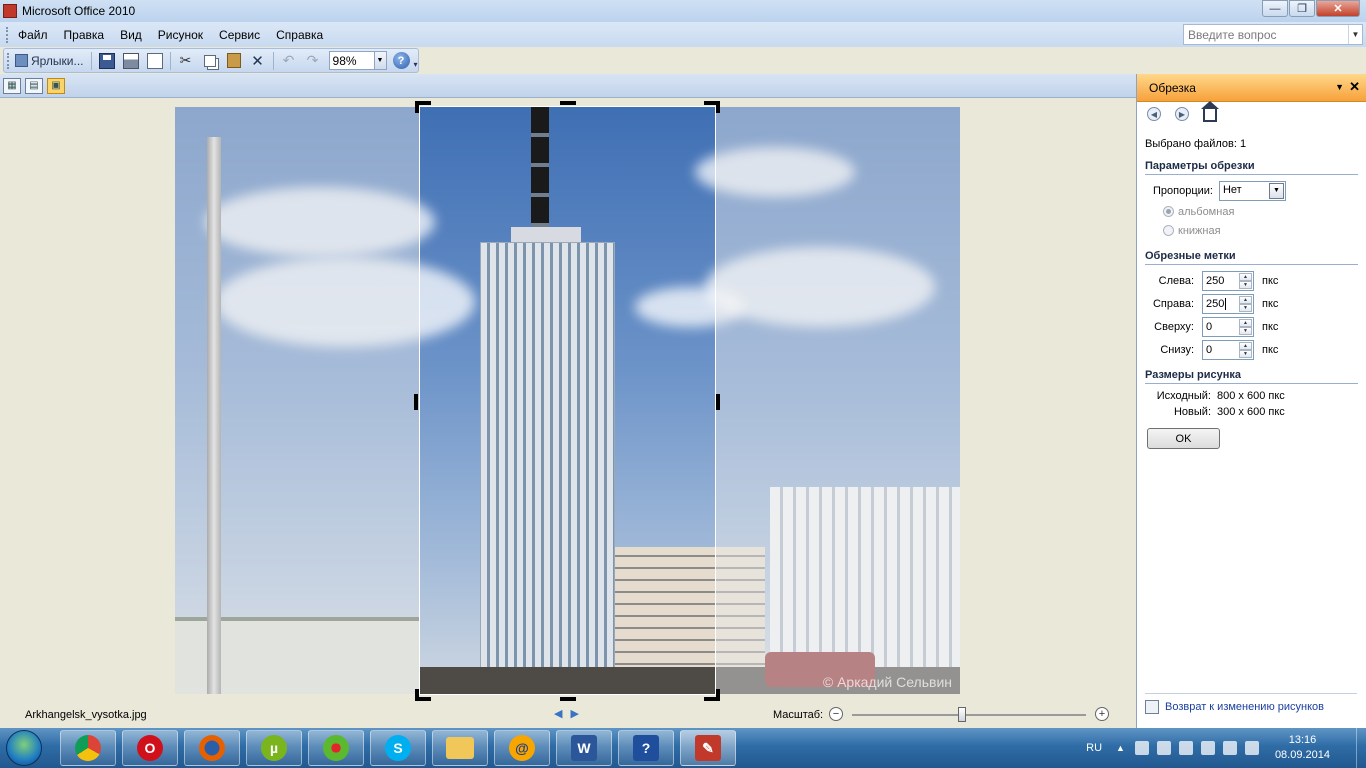 Image resolution: width=1366 pixels, height=768 pixels. What do you see at coordinates (718, 402) in the screenshot?
I see `crop-handle-right` at bounding box center [718, 402].